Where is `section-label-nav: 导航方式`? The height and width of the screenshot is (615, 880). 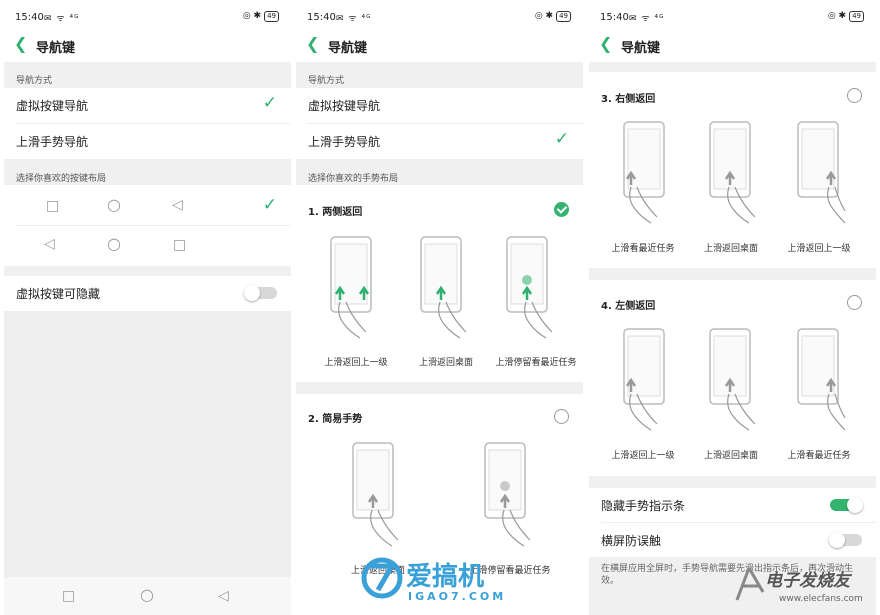 section-label-nav: 导航方式 is located at coordinates (34, 81).